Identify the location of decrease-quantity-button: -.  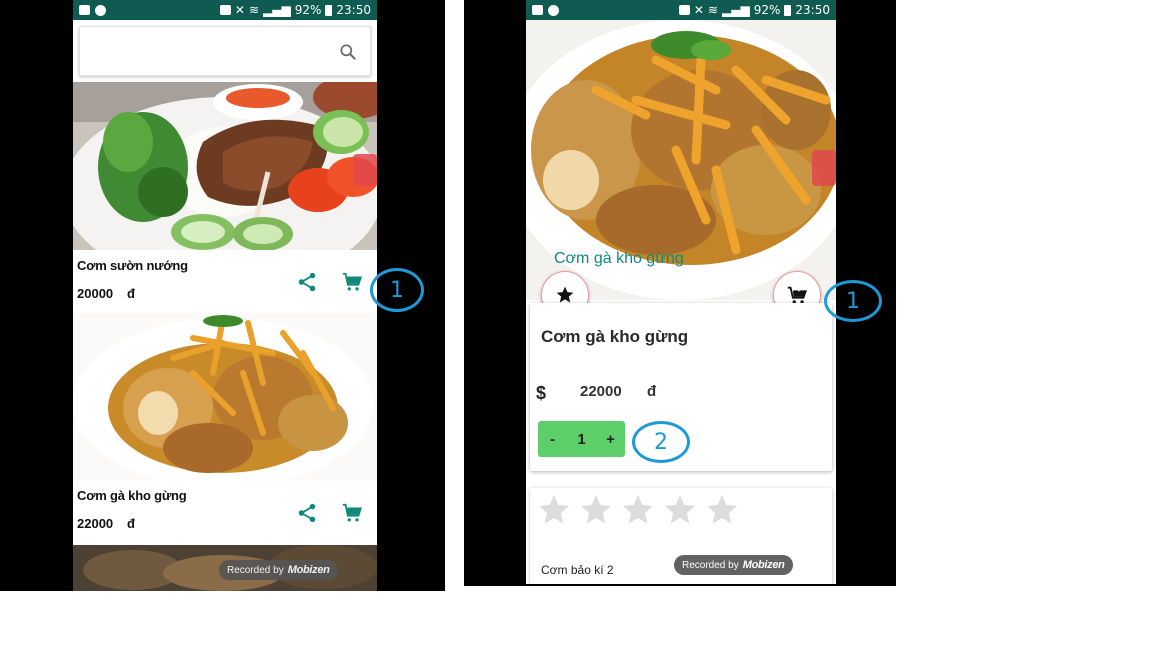
(553, 439).